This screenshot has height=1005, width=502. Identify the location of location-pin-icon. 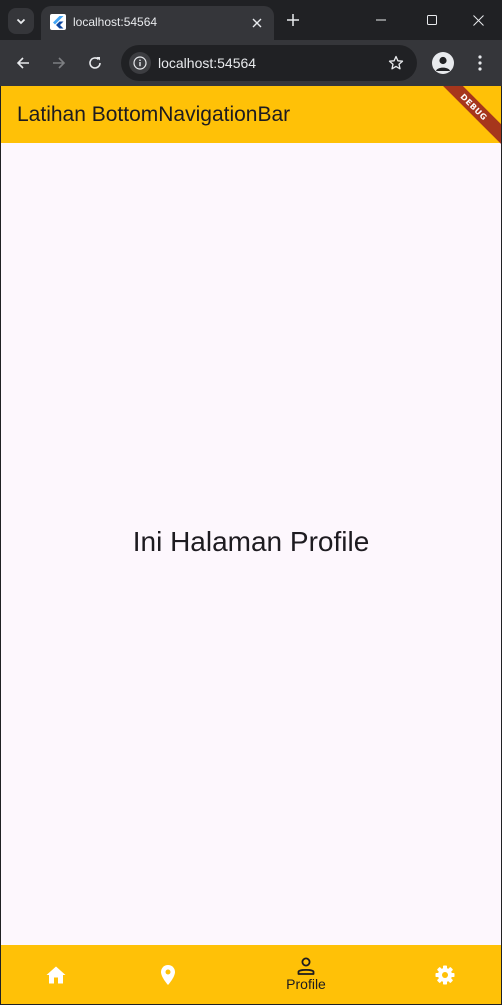
(168, 974).